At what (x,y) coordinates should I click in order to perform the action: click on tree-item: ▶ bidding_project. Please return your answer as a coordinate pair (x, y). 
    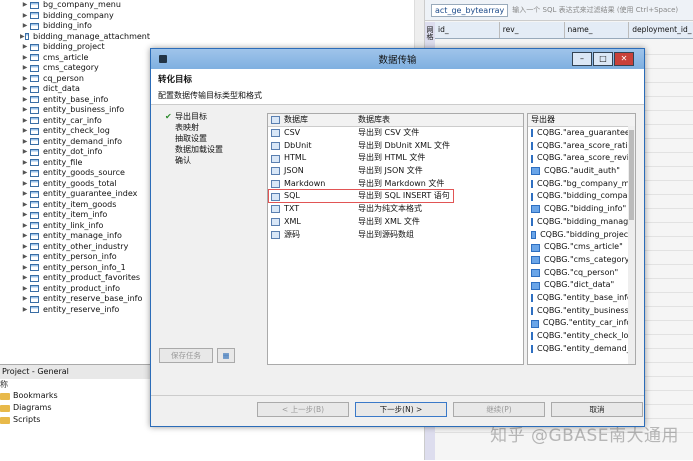
    Looking at the image, I should click on (75, 47).